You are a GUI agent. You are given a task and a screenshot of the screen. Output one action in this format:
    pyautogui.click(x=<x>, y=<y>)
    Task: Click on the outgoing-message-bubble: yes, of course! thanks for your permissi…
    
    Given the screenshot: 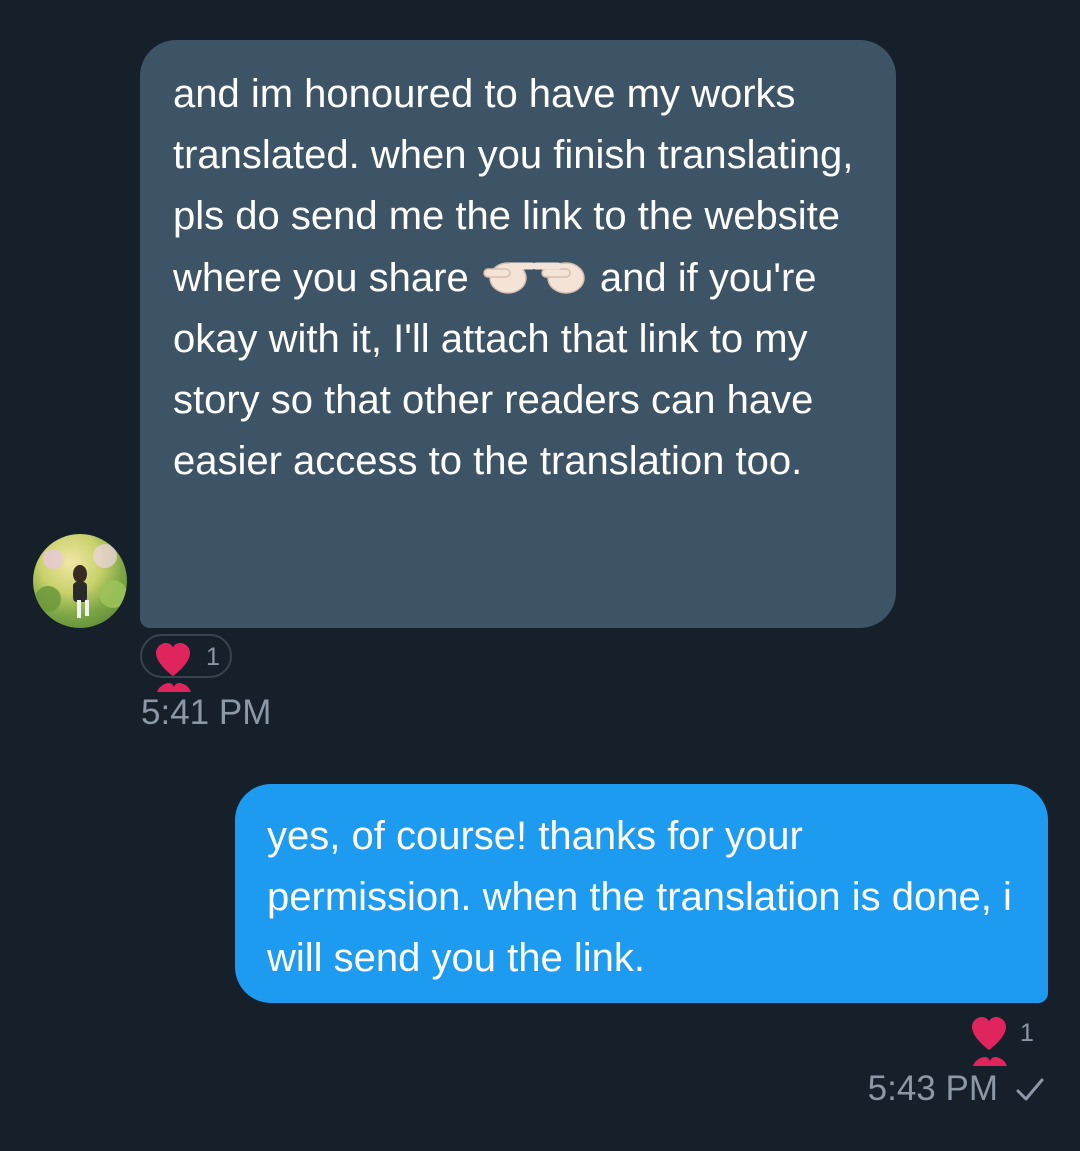 What is the action you would take?
    pyautogui.click(x=641, y=893)
    